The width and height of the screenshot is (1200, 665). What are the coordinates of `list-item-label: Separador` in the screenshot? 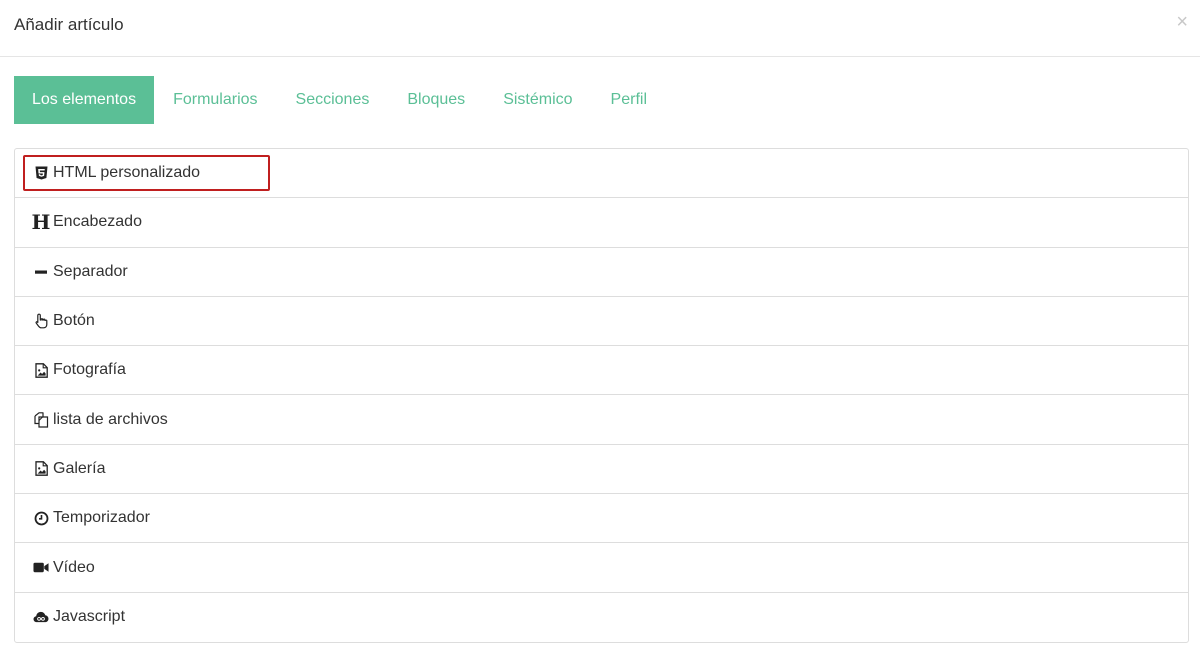 It's located at (90, 271).